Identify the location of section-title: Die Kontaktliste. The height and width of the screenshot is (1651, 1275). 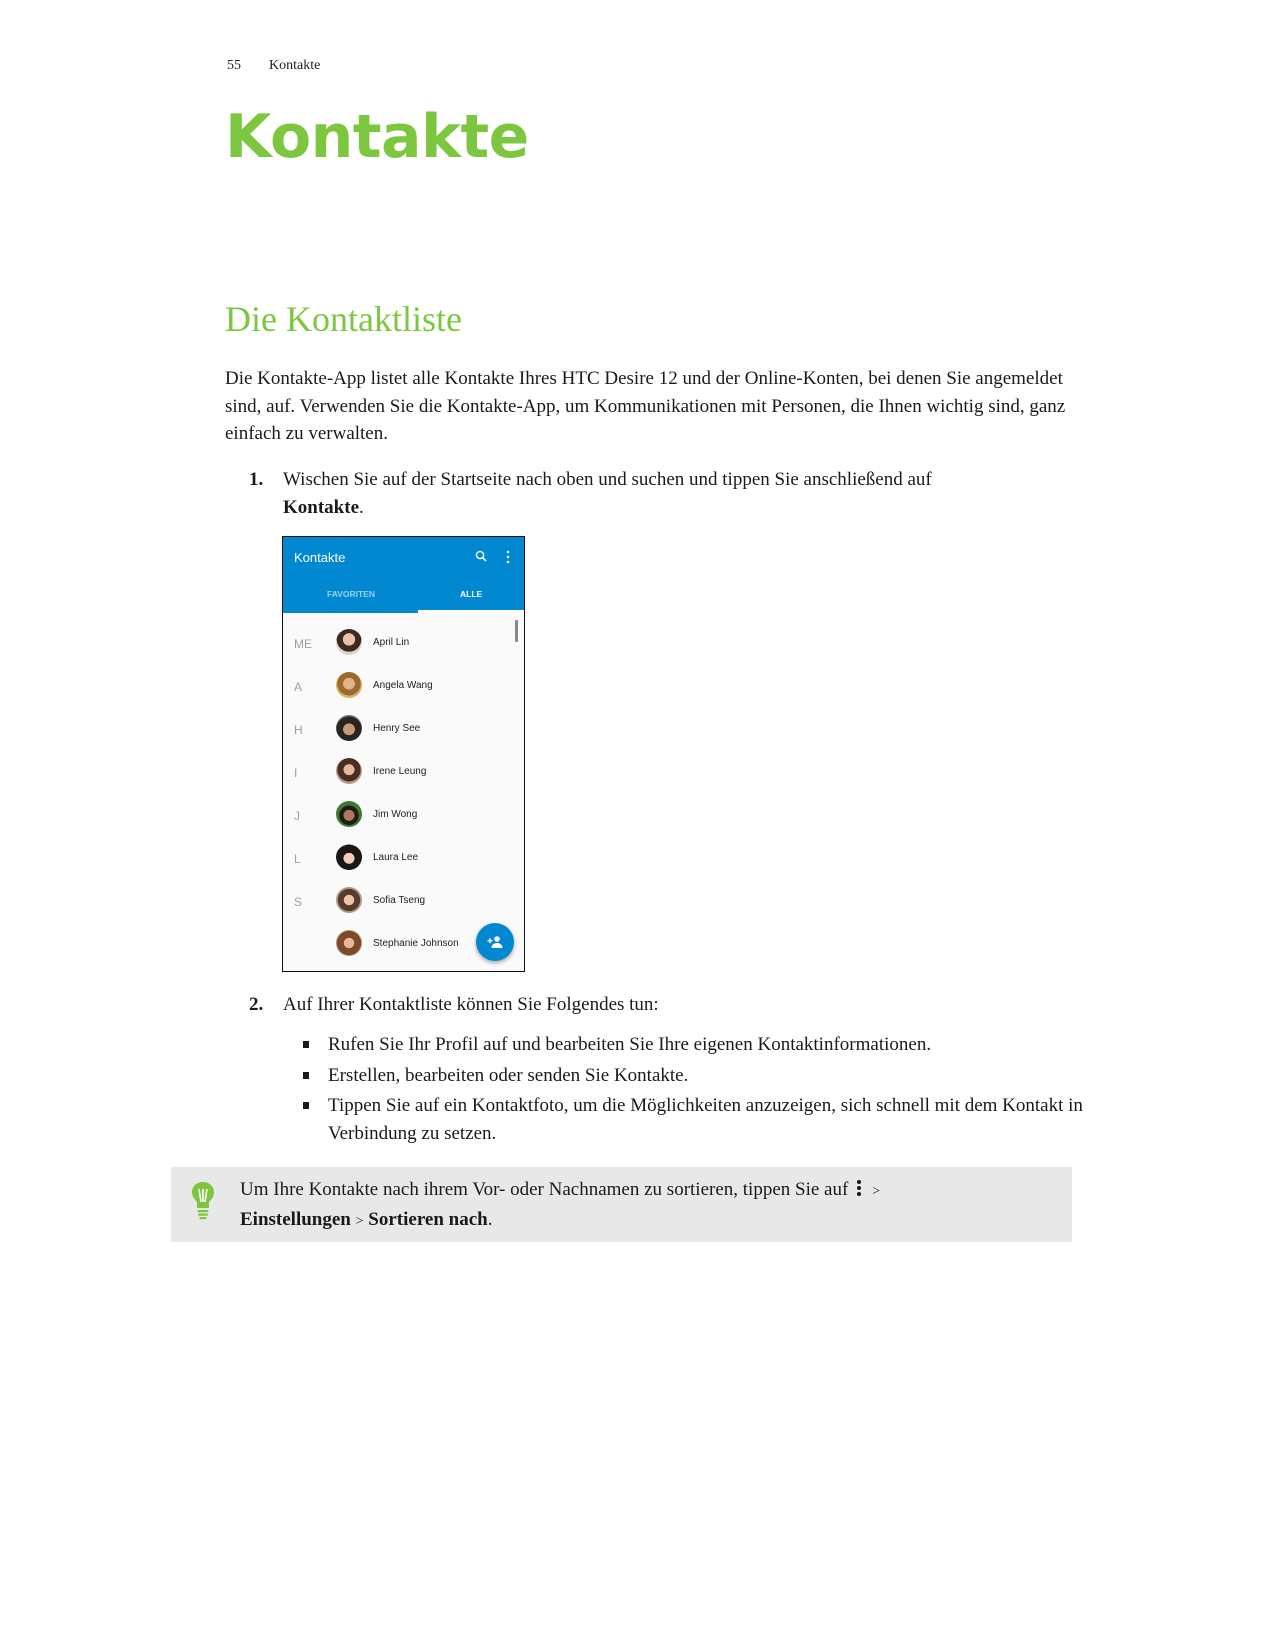
(343, 319).